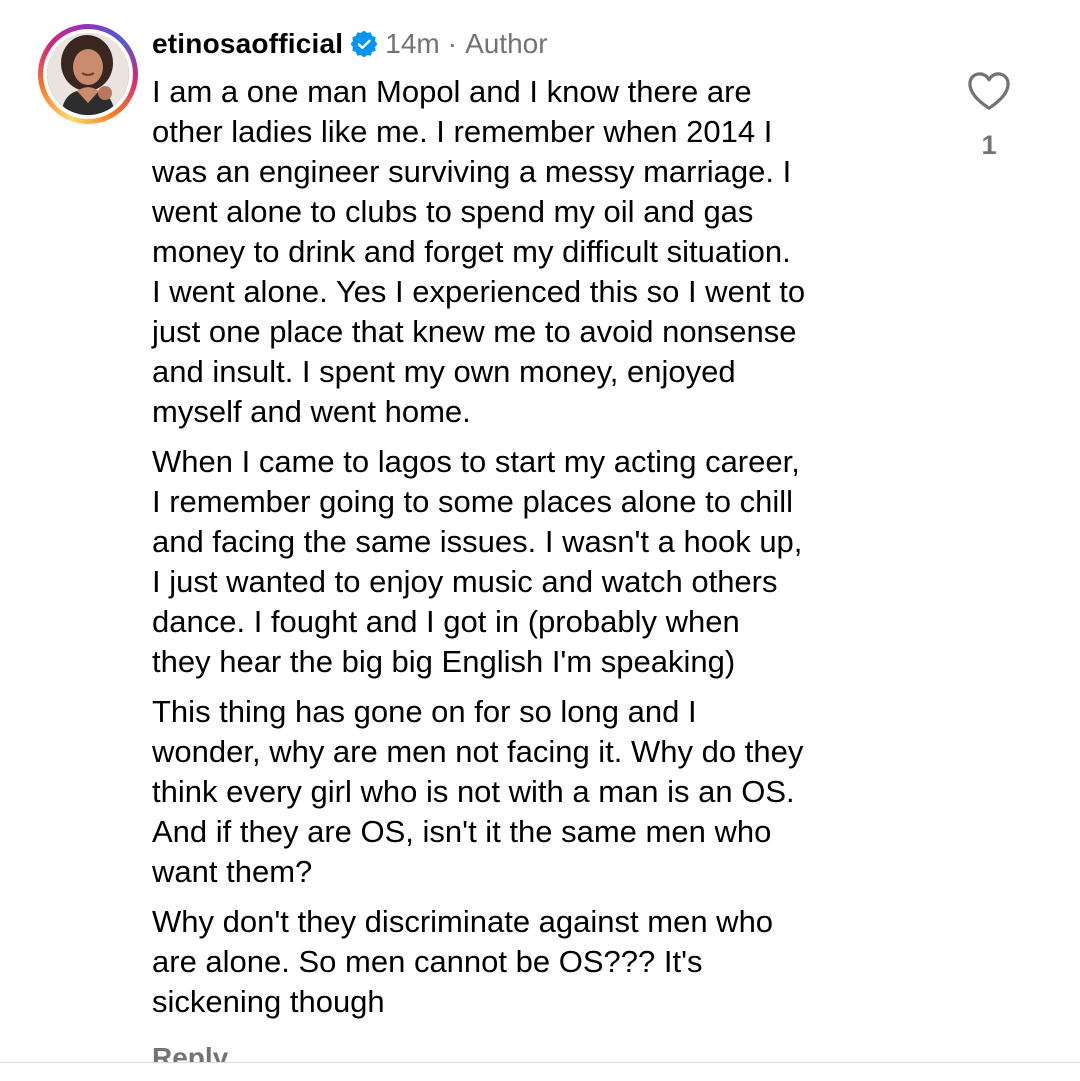  I want to click on avatar-photo, so click(88, 74).